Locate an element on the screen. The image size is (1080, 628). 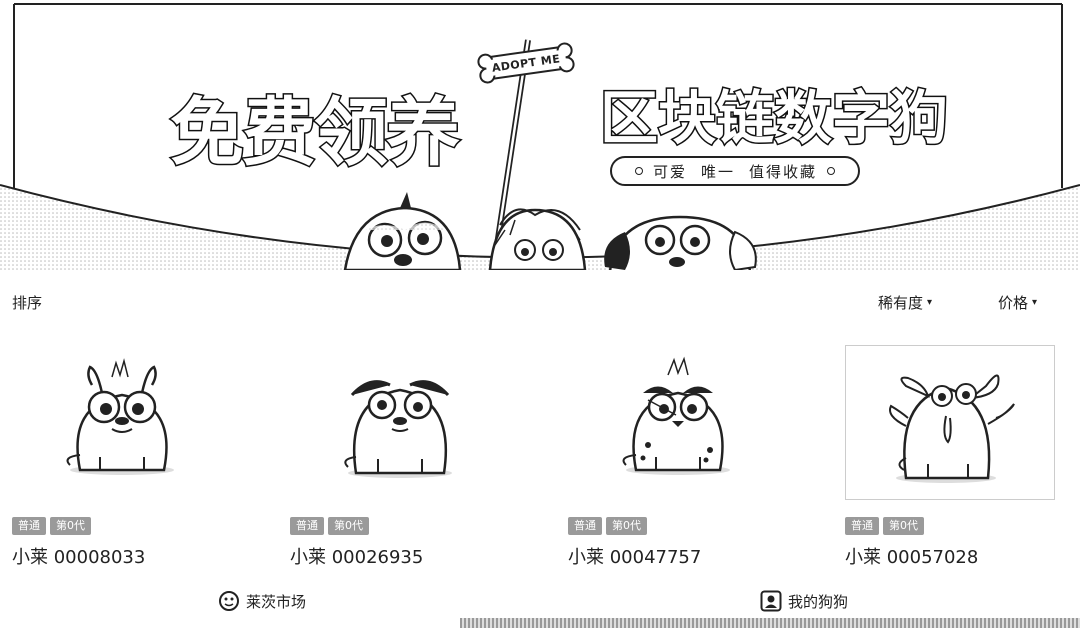
sort-by-price-button: 价格 ▾ is located at coordinates (1017, 302).